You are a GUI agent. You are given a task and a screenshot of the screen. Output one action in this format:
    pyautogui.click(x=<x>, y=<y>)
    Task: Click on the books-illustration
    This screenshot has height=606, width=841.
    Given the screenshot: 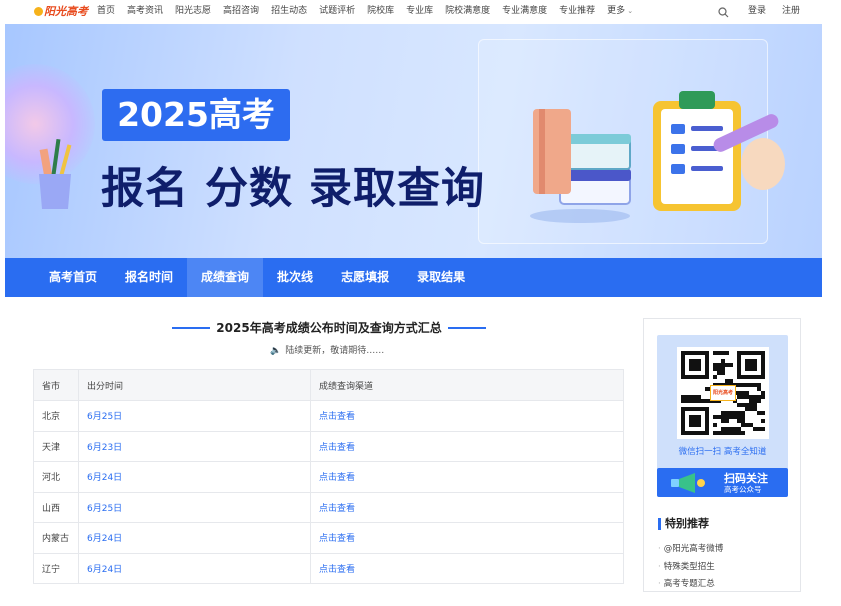 What is the action you would take?
    pyautogui.click(x=580, y=166)
    